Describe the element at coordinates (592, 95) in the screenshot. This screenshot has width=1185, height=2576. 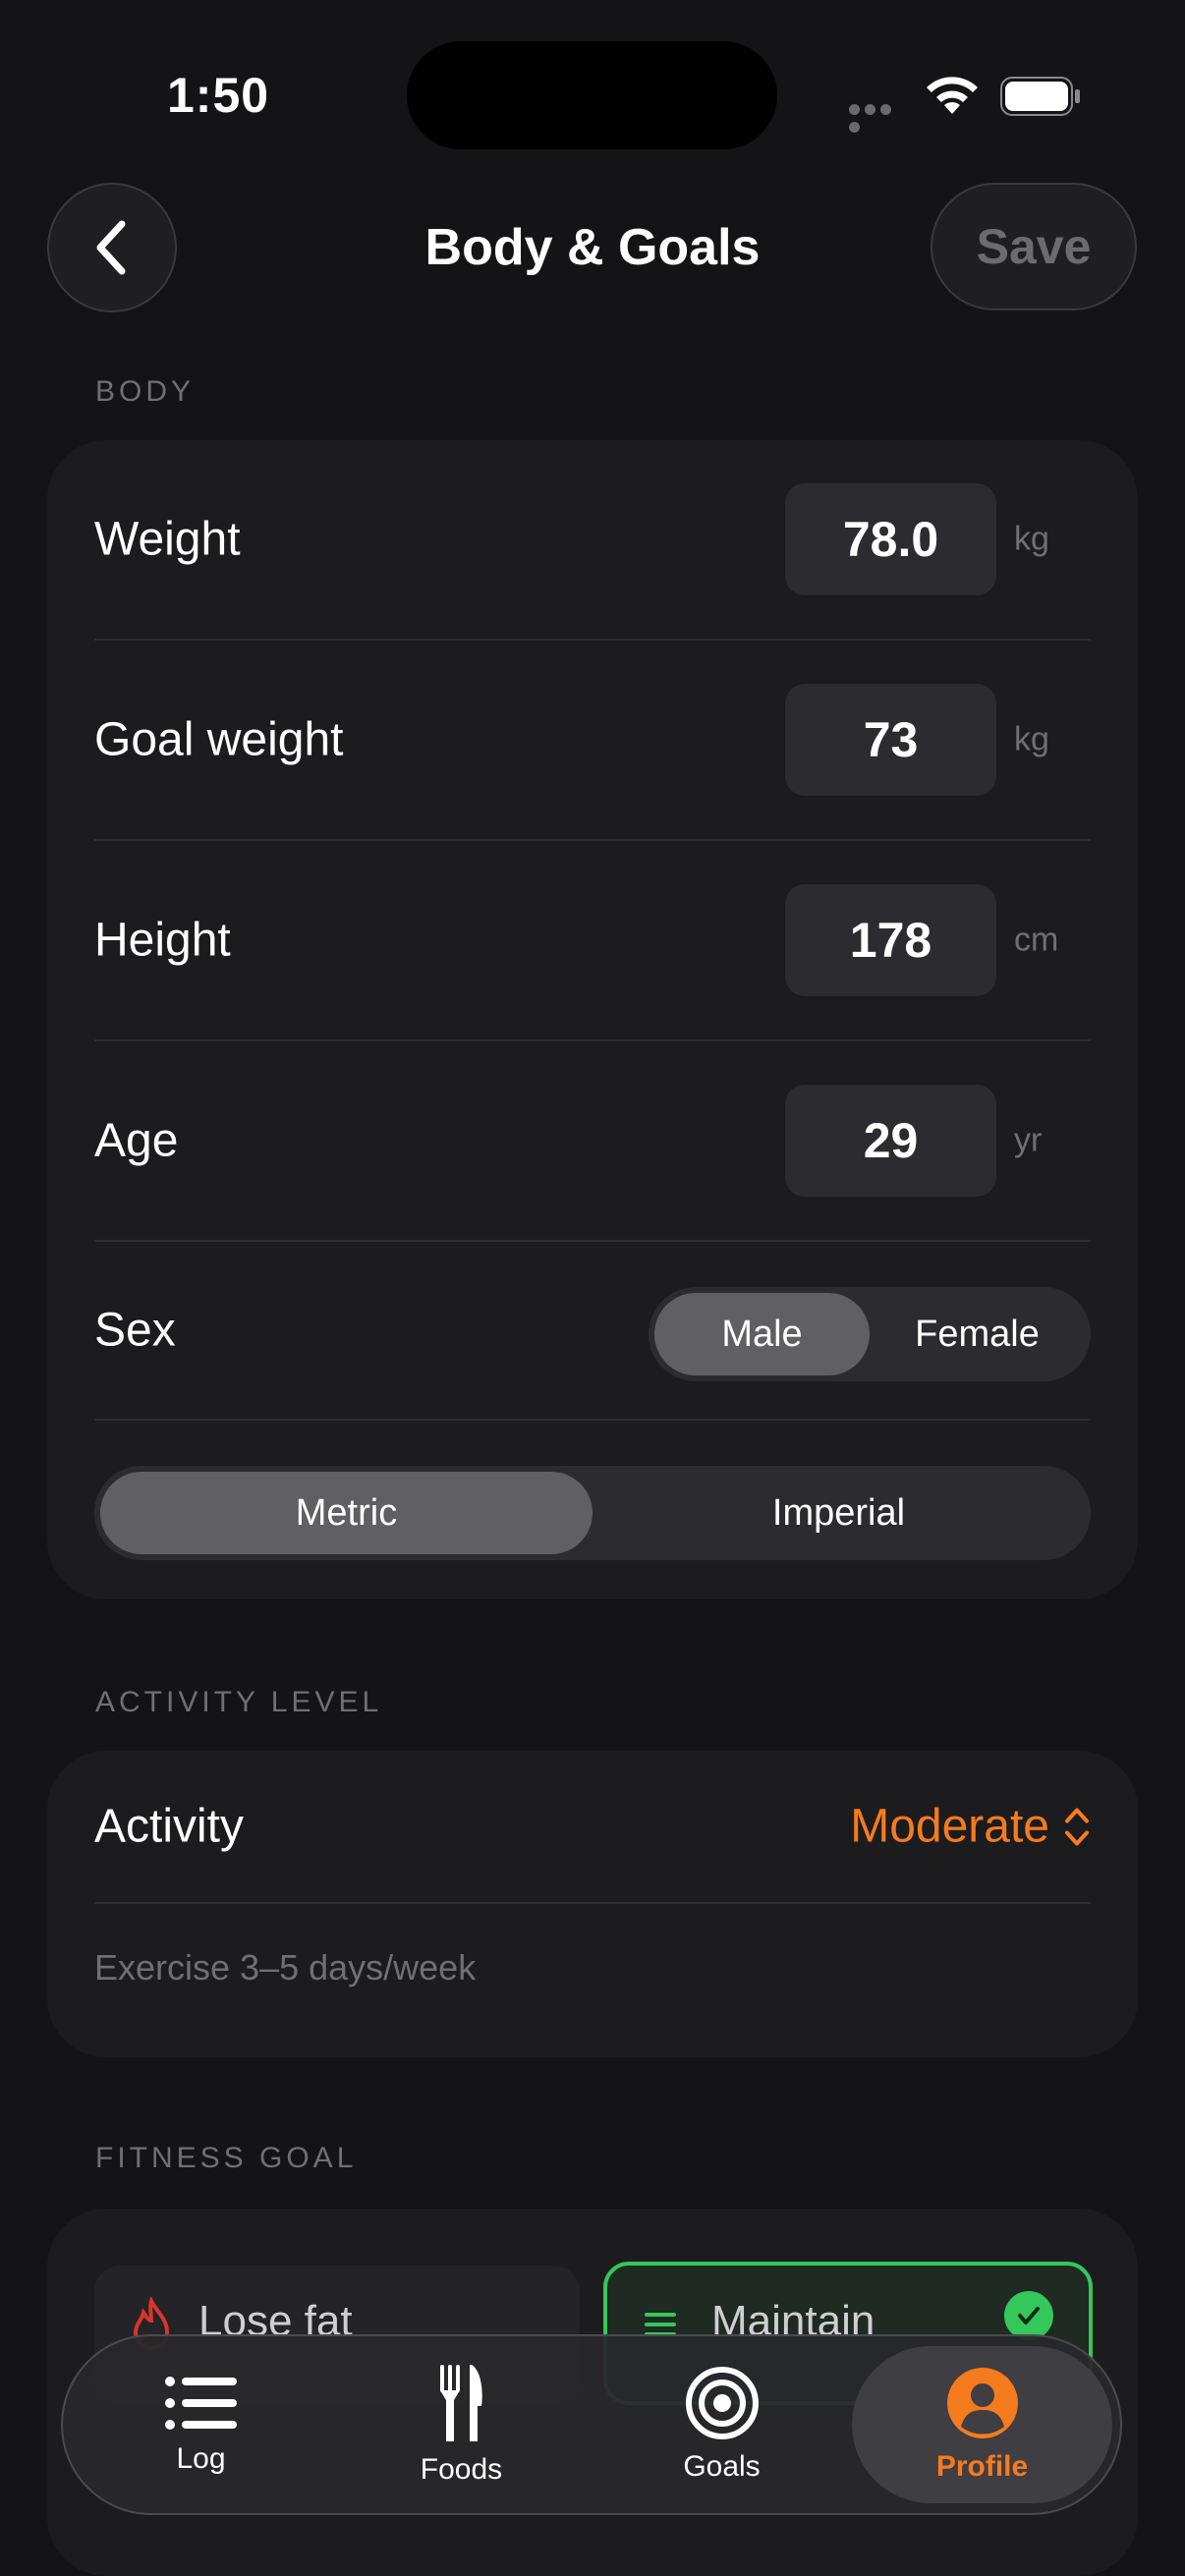
I see `dynamic-island` at that location.